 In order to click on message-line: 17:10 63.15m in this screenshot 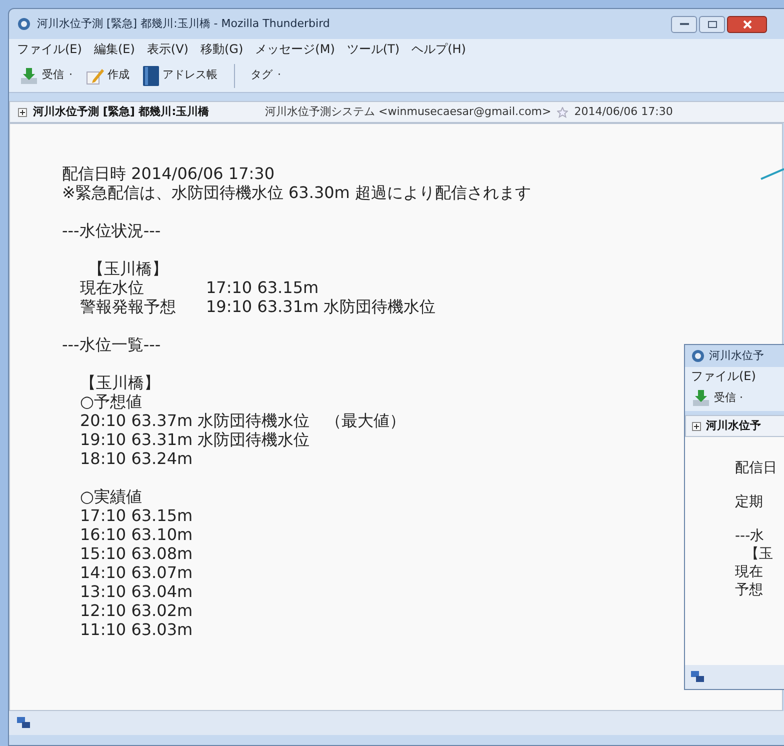, I will do `click(136, 515)`.